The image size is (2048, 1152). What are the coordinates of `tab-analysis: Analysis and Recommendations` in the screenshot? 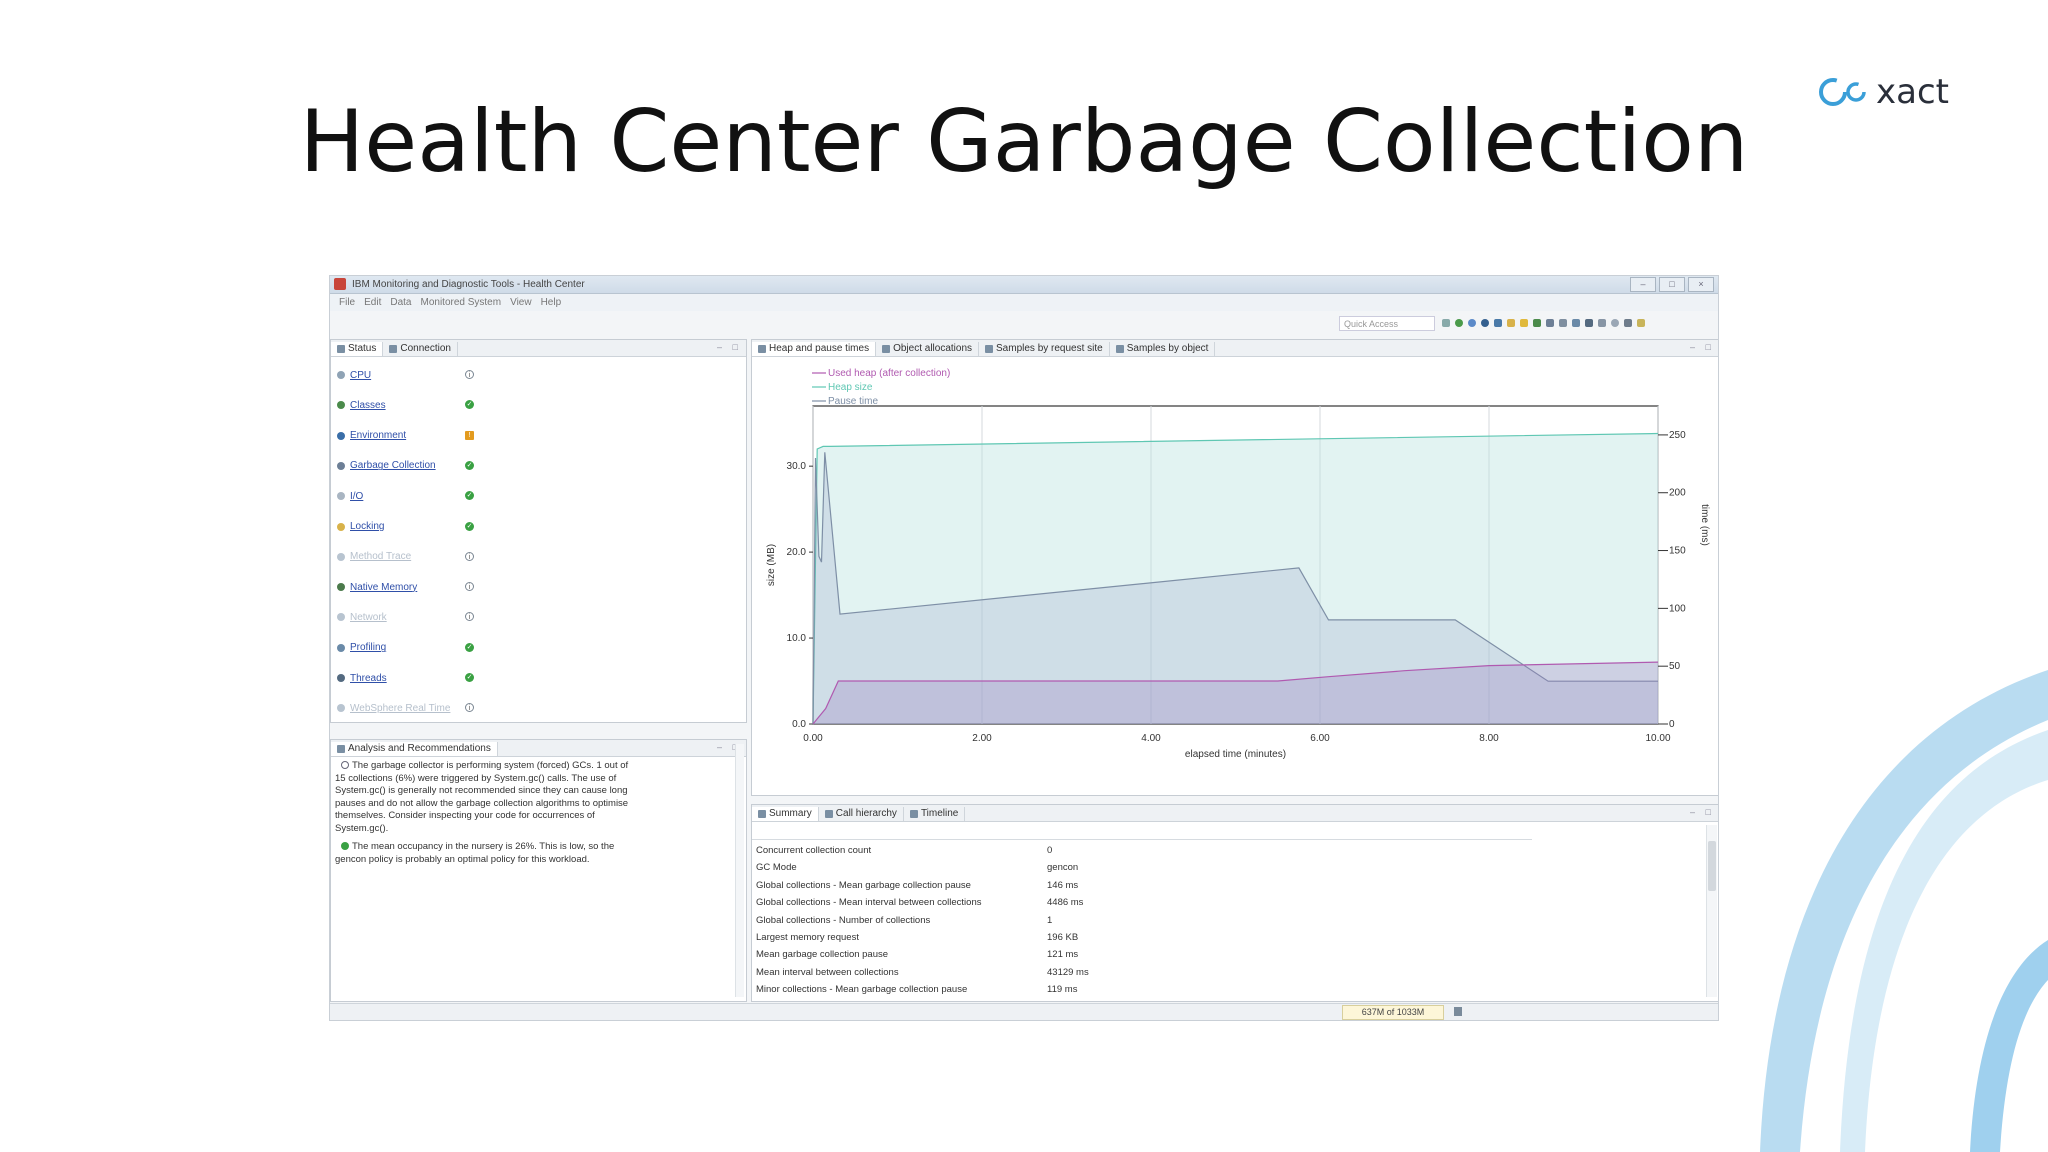 It's located at (414, 749).